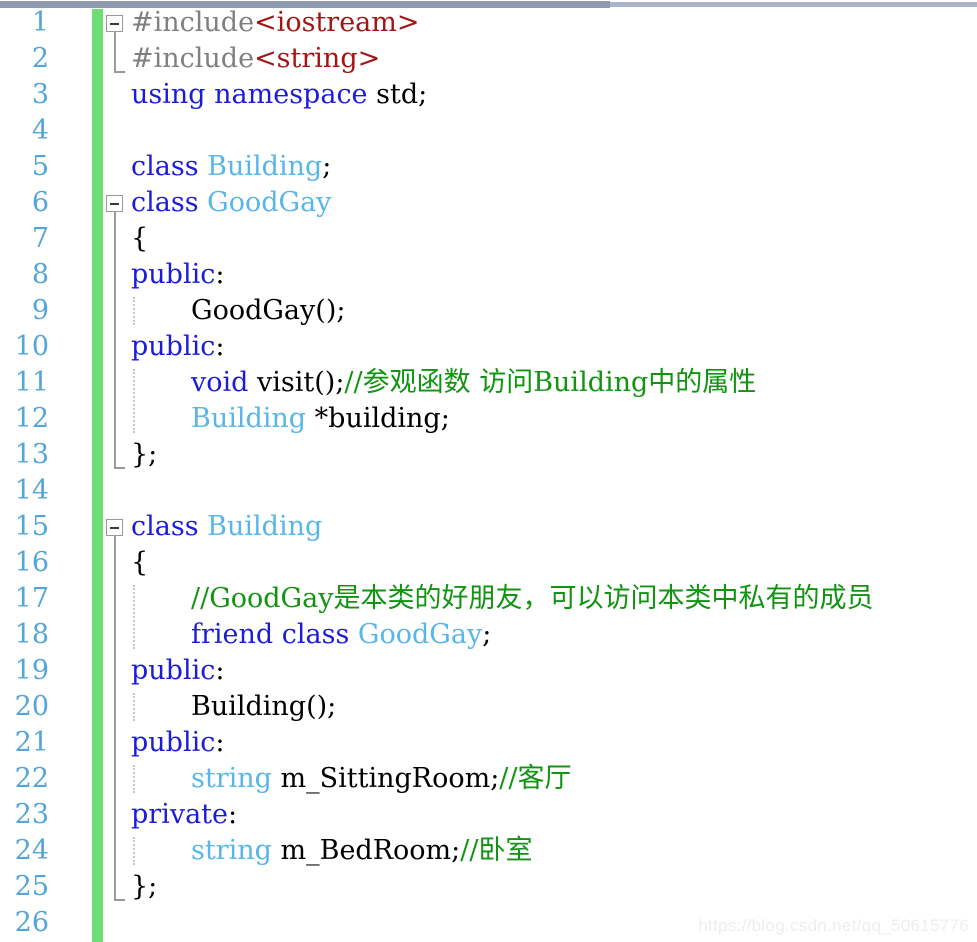 Image resolution: width=977 pixels, height=942 pixels. I want to click on line-number: 15, so click(31, 526).